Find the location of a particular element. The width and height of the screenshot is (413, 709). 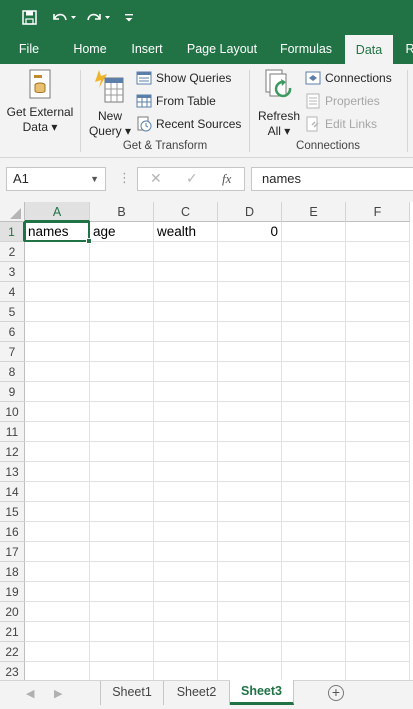

cell-d19 is located at coordinates (250, 592).